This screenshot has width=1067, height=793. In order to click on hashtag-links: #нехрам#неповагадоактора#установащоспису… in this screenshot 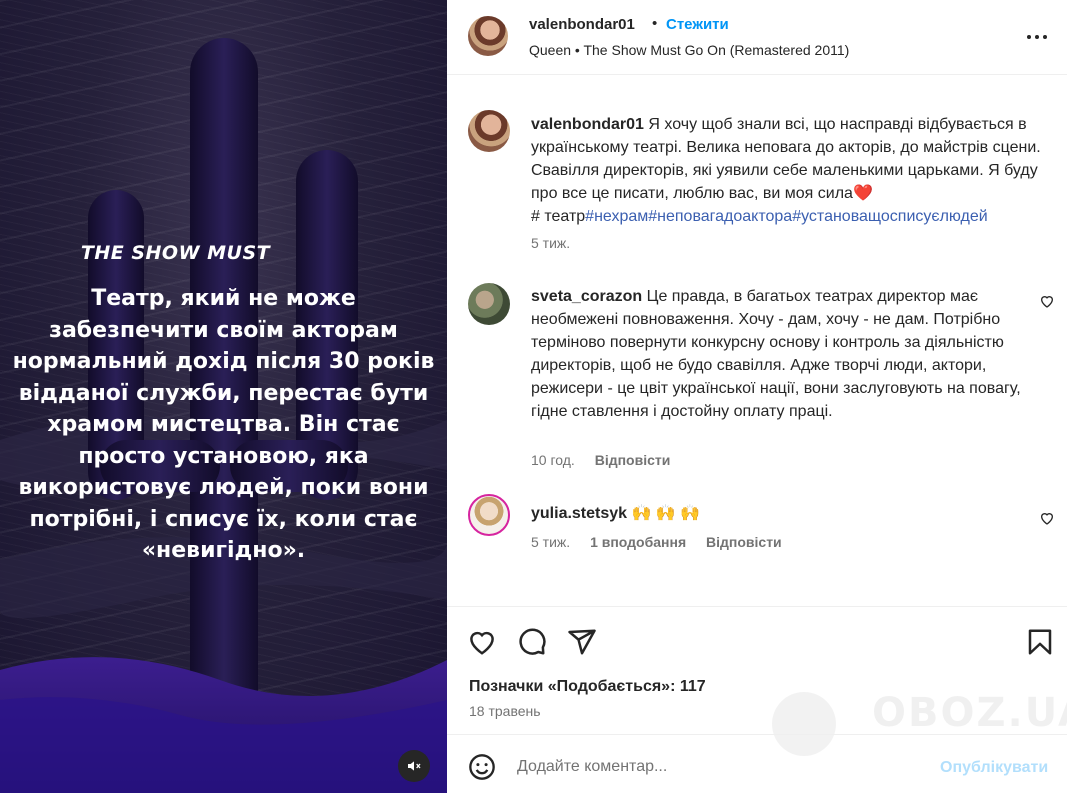, I will do `click(786, 216)`.